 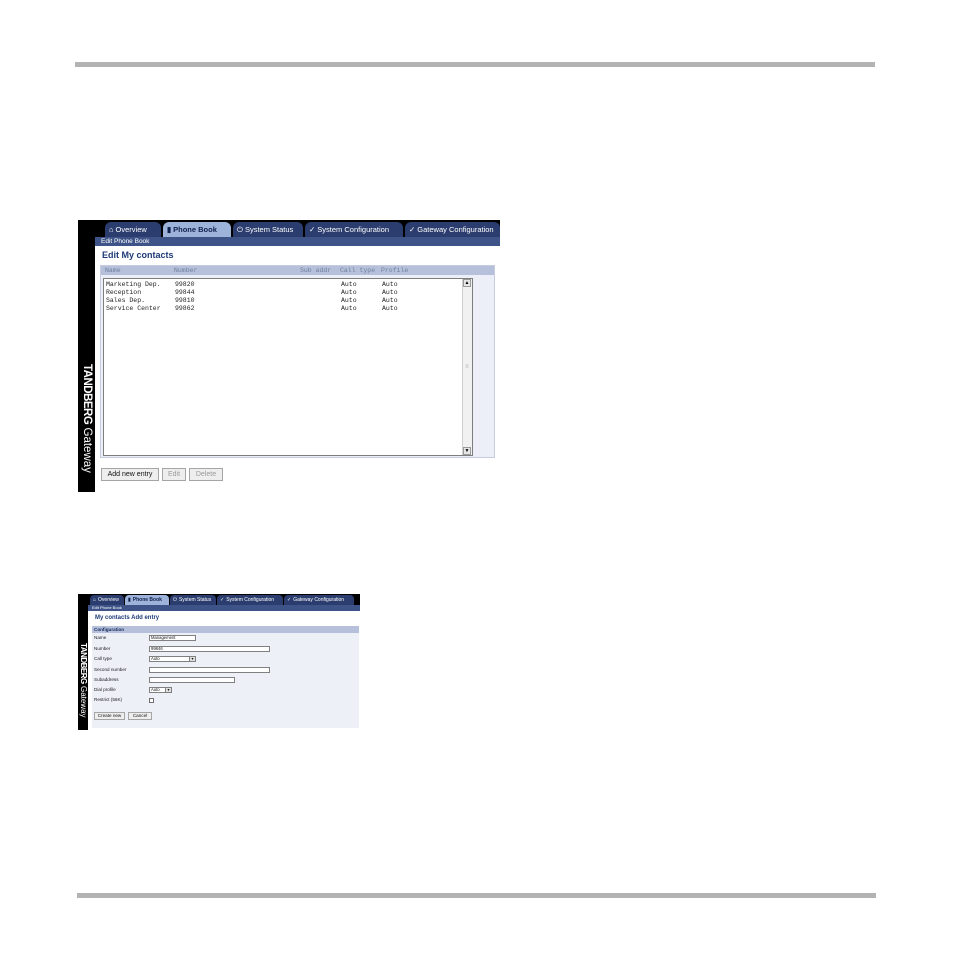 What do you see at coordinates (284, 285) in the screenshot?
I see `list-item: Marketing Dep. 99820 Auto Auto` at bounding box center [284, 285].